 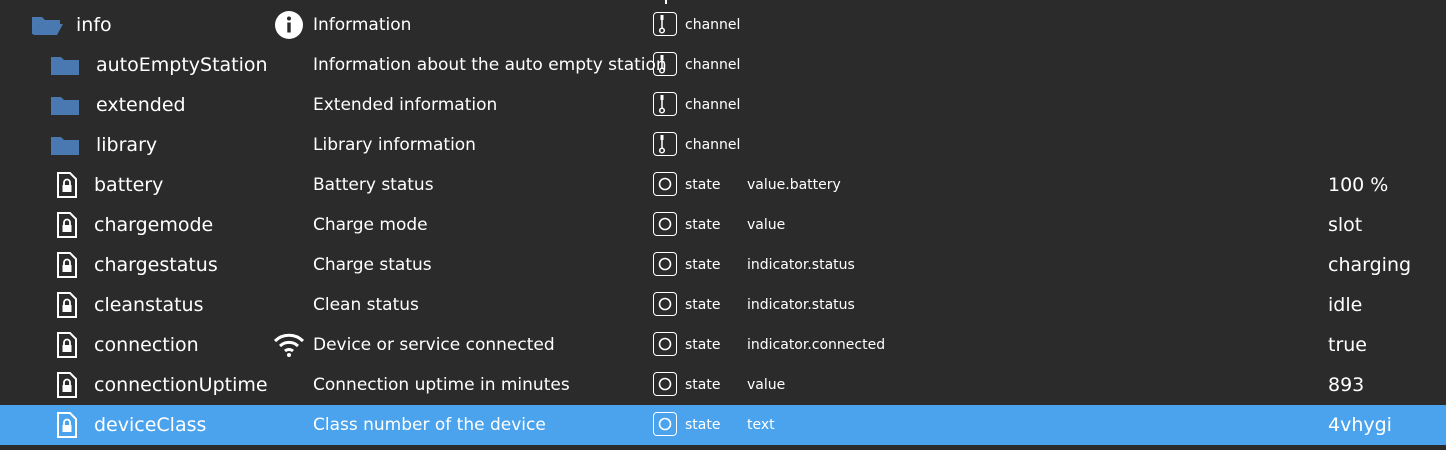 What do you see at coordinates (1346, 385) in the screenshot?
I see `row-value: 893` at bounding box center [1346, 385].